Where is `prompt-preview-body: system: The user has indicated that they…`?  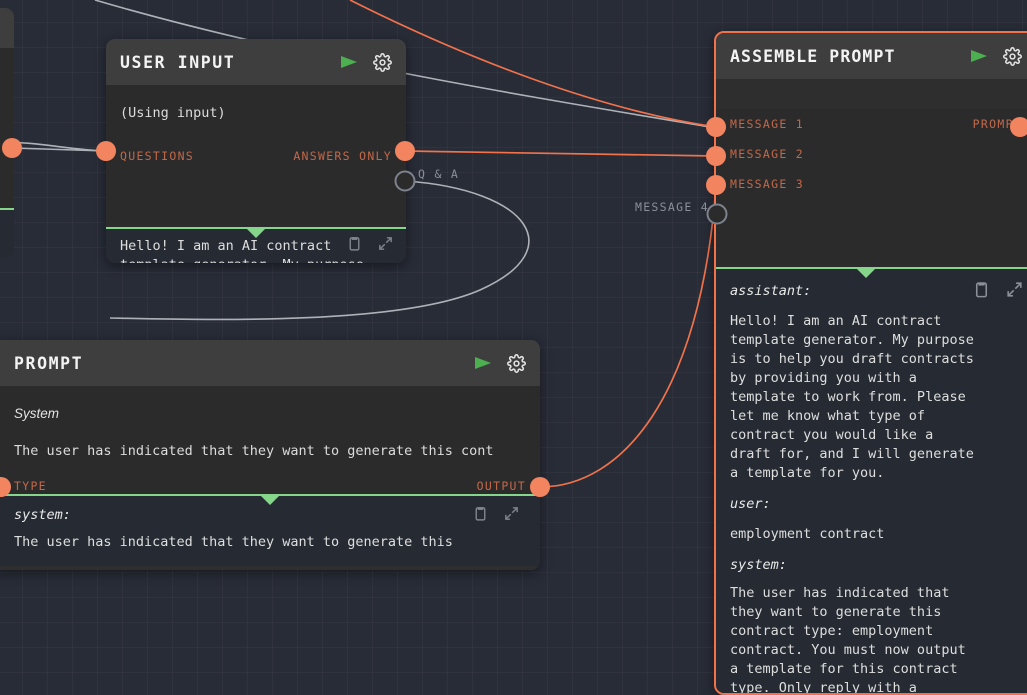
prompt-preview-body: system: The user has indicated that they… is located at coordinates (270, 524).